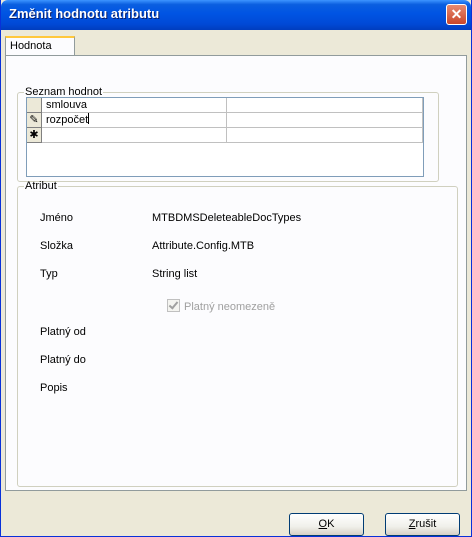 Image resolution: width=472 pixels, height=537 pixels. What do you see at coordinates (236, 15) in the screenshot?
I see `title-bar: Změnit hodnotu atributu ✕` at bounding box center [236, 15].